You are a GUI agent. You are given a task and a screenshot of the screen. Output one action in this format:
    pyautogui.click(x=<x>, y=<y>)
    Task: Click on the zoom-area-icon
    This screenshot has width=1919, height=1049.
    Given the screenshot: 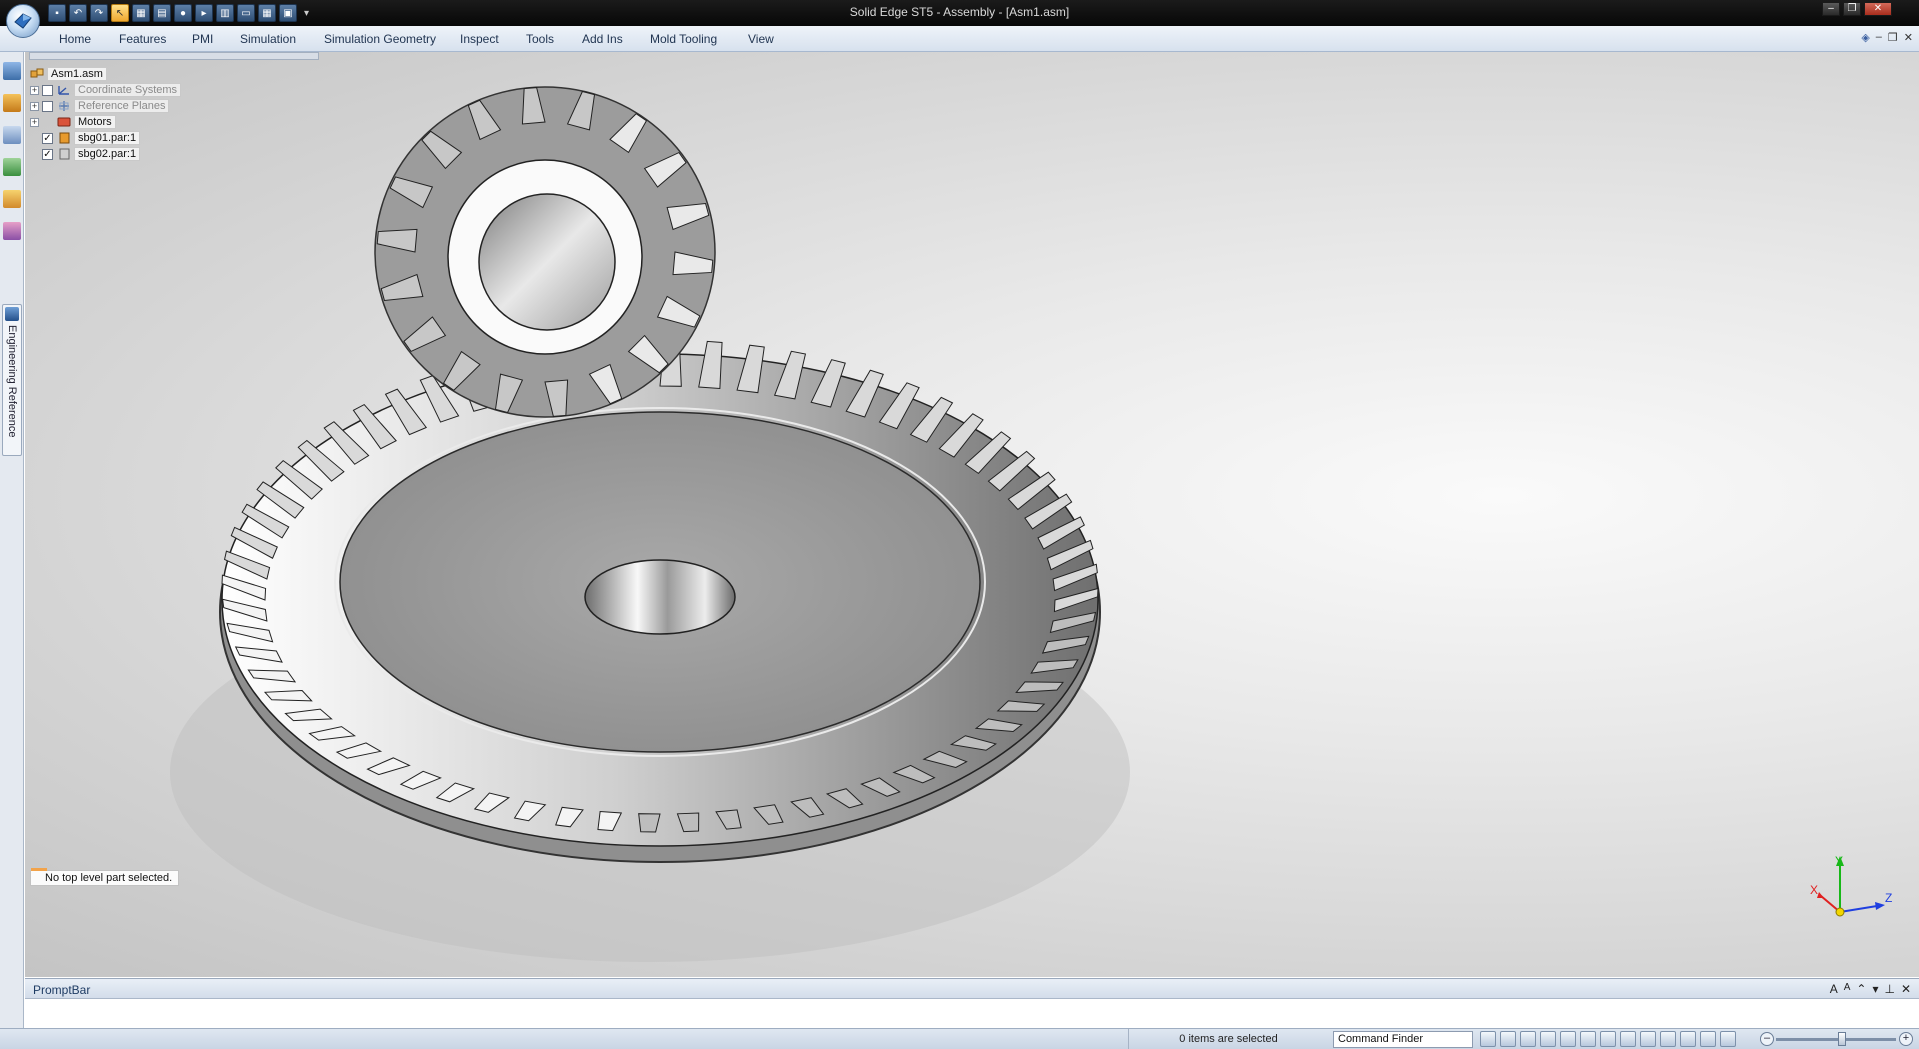 What is the action you would take?
    pyautogui.click(x=1508, y=1039)
    